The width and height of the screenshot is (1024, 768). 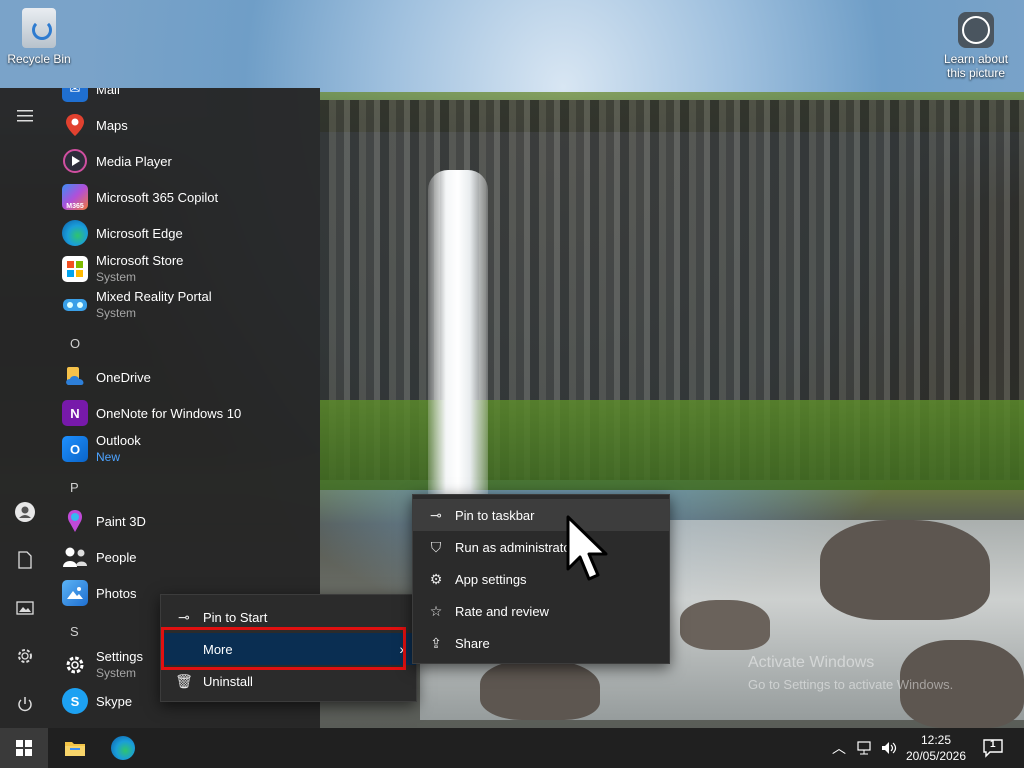 What do you see at coordinates (137, 305) in the screenshot?
I see `app-mixed-reality-portal: Mixed Reality Portal System` at bounding box center [137, 305].